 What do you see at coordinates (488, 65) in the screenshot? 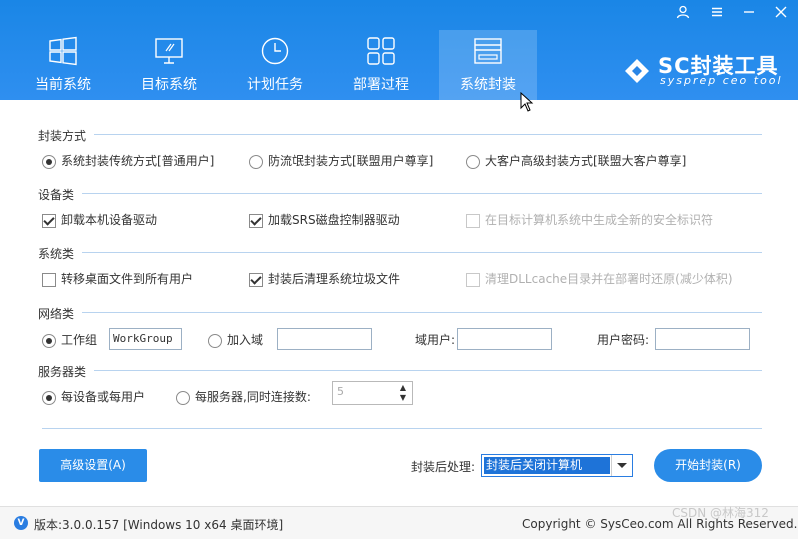
I see `tab-system-pack: 系统封装` at bounding box center [488, 65].